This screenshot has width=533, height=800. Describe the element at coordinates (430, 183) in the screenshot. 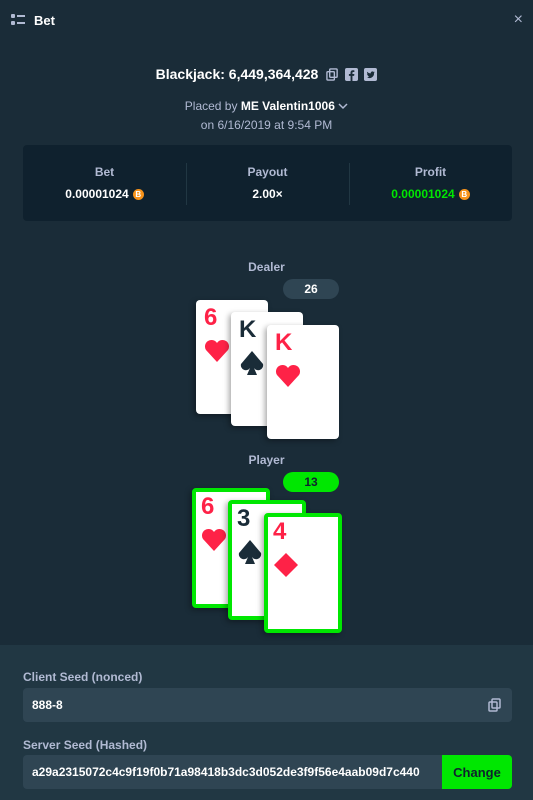

I see `profit-stat: Profit 0.00001024 B` at that location.